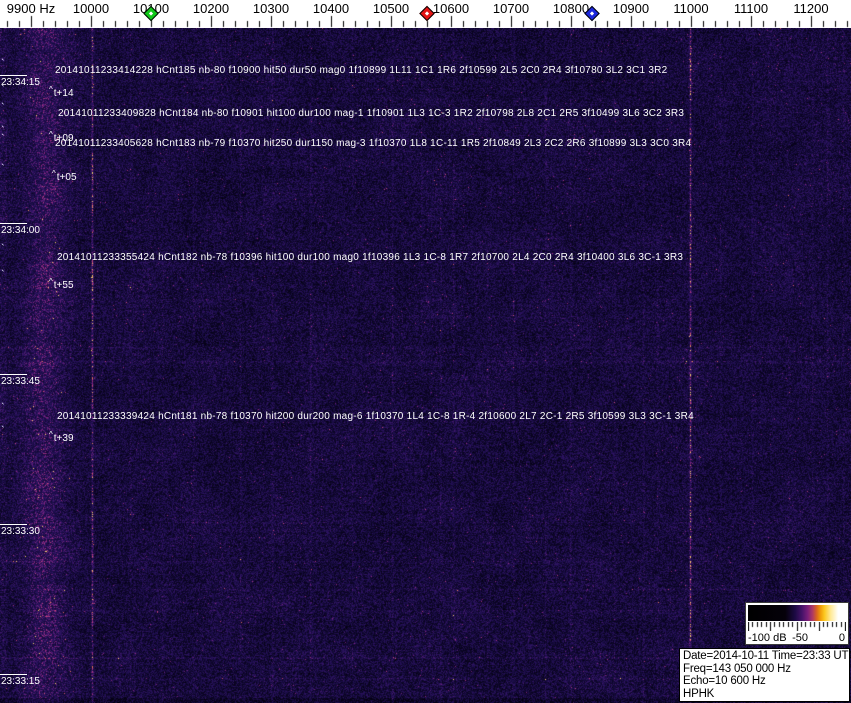 This screenshot has width=851, height=703. Describe the element at coordinates (767, 656) in the screenshot. I see `info-date-time: Date=2014-10-11 Time=23:33 UTC` at that location.